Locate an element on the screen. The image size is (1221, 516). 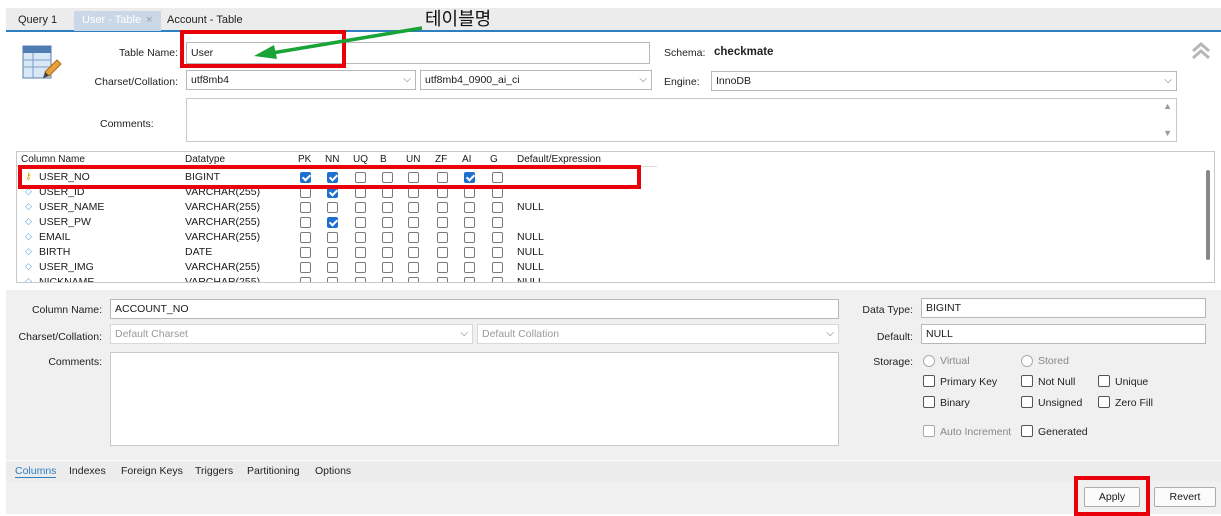
tab-foreign-keys: Foreign Keys is located at coordinates (152, 471).